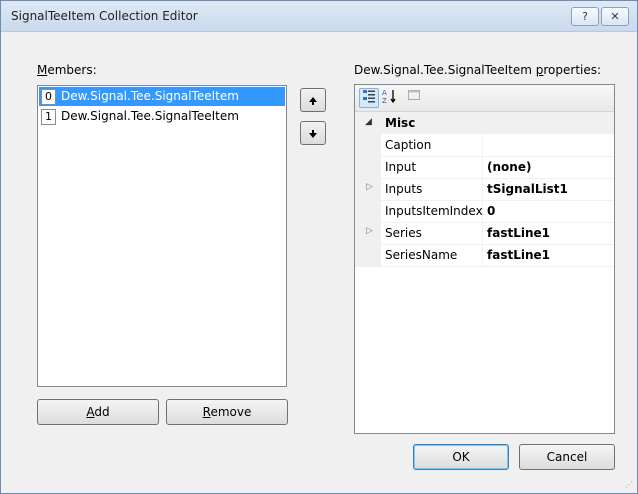 This screenshot has height=494, width=638. I want to click on move-up-button, so click(313, 100).